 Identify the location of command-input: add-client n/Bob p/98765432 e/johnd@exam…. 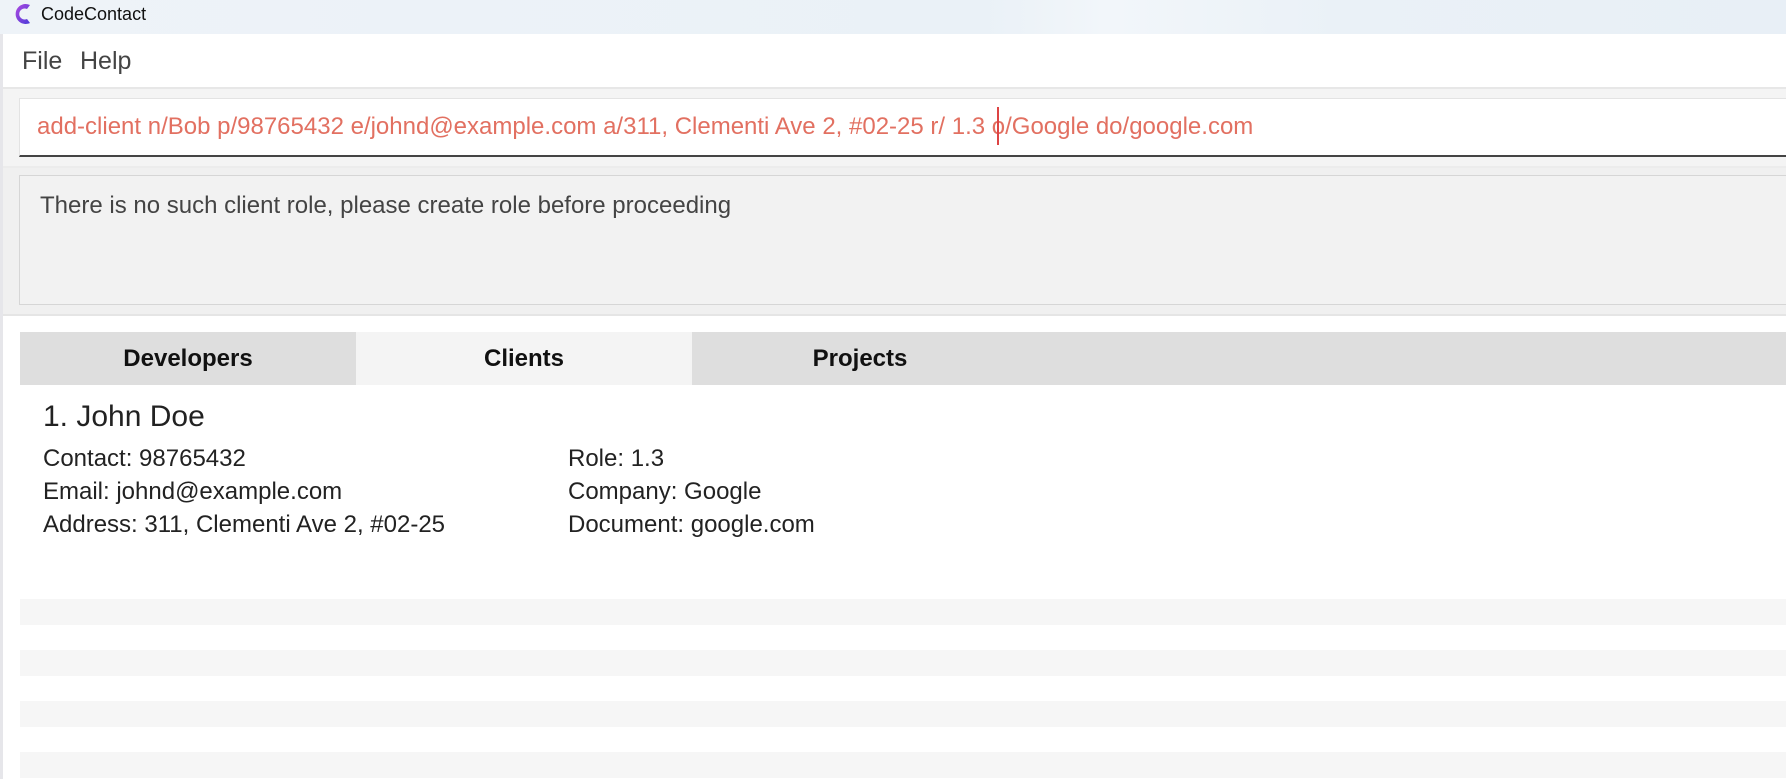
(902, 127).